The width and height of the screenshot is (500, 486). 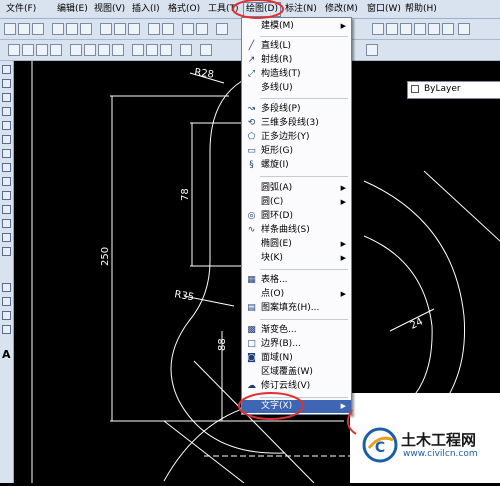 What do you see at coordinates (296, 386) in the screenshot?
I see `draw-menu-item-revcloud: ☁ 修订云线(V)` at bounding box center [296, 386].